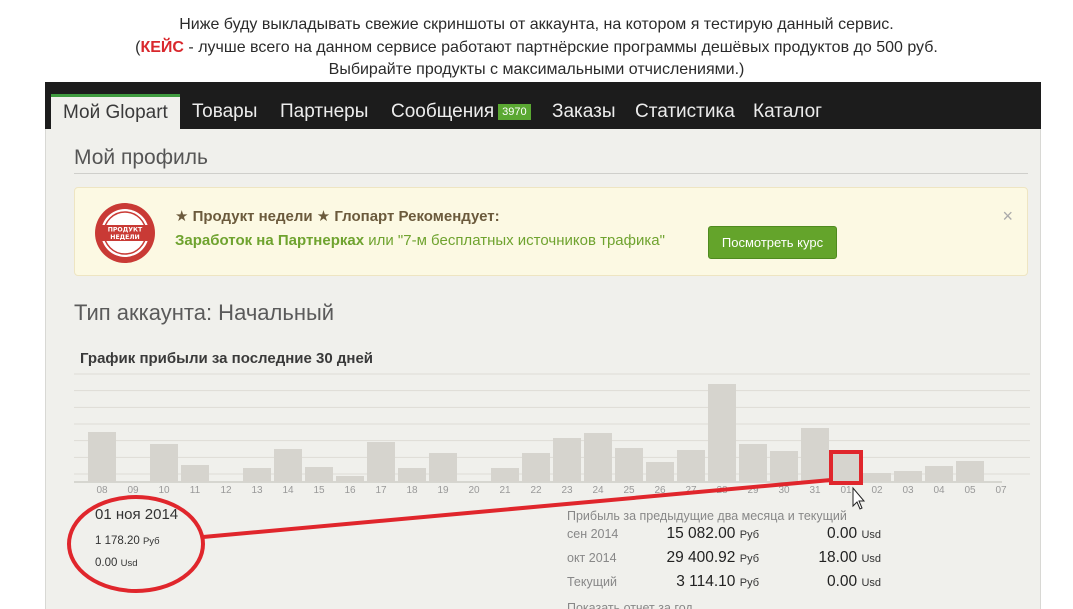 This screenshot has height=609, width=1073. Describe the element at coordinates (701, 557) in the screenshot. I see `stats-row-rub-value: 29 400.92` at that location.